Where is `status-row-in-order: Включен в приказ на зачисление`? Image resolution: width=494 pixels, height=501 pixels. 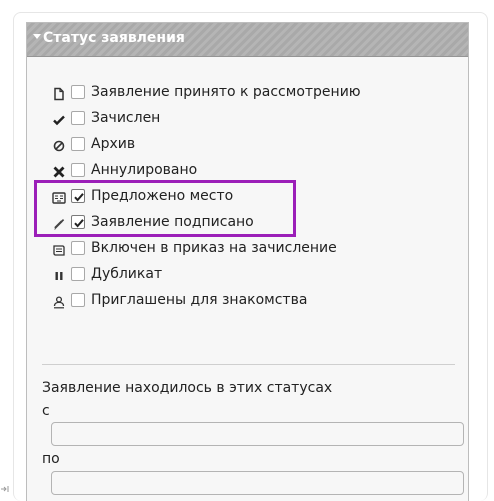
status-row-in-order: Включен в приказ на зачисление is located at coordinates (247, 249).